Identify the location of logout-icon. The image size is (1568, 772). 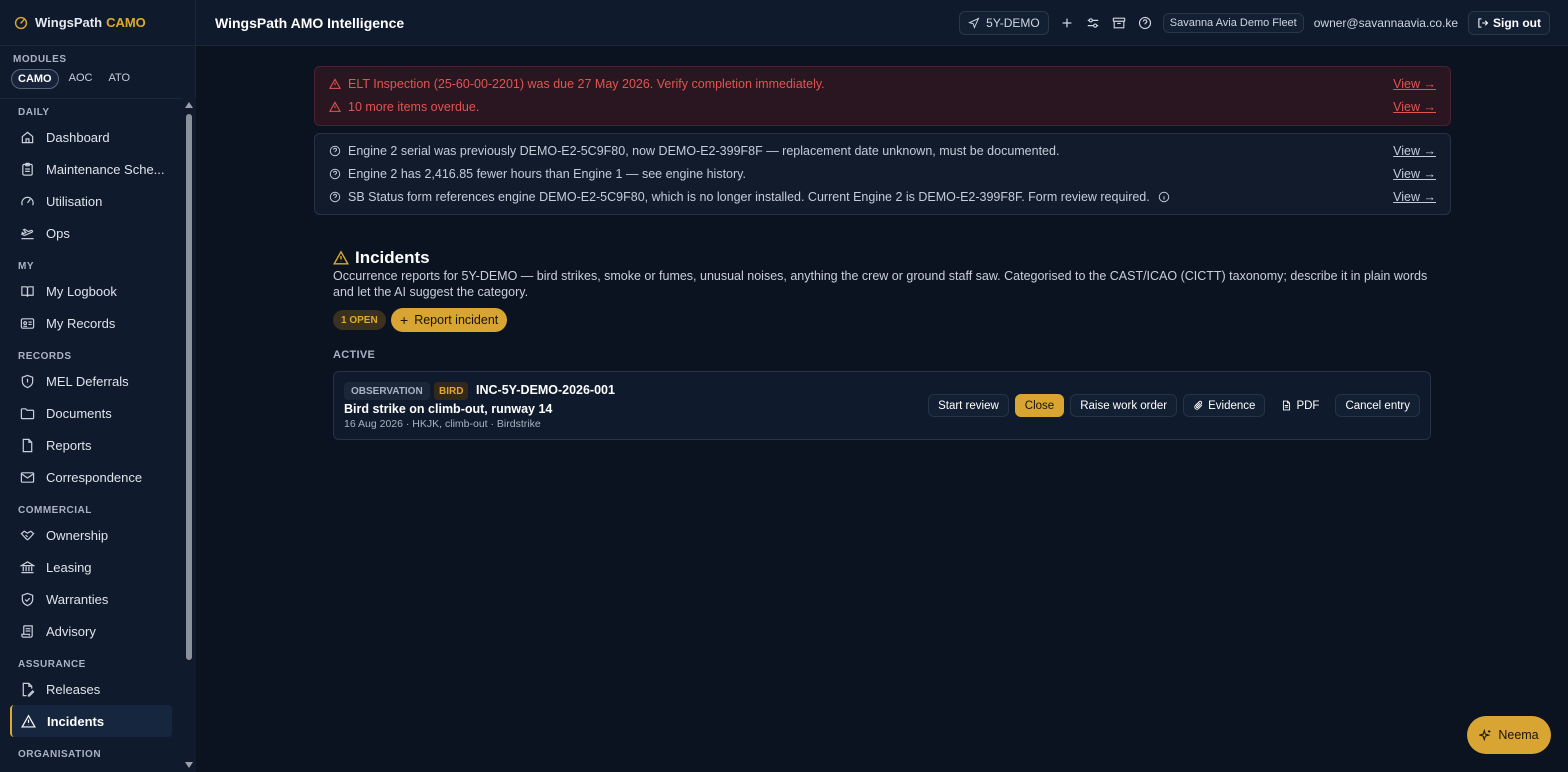
(1483, 23).